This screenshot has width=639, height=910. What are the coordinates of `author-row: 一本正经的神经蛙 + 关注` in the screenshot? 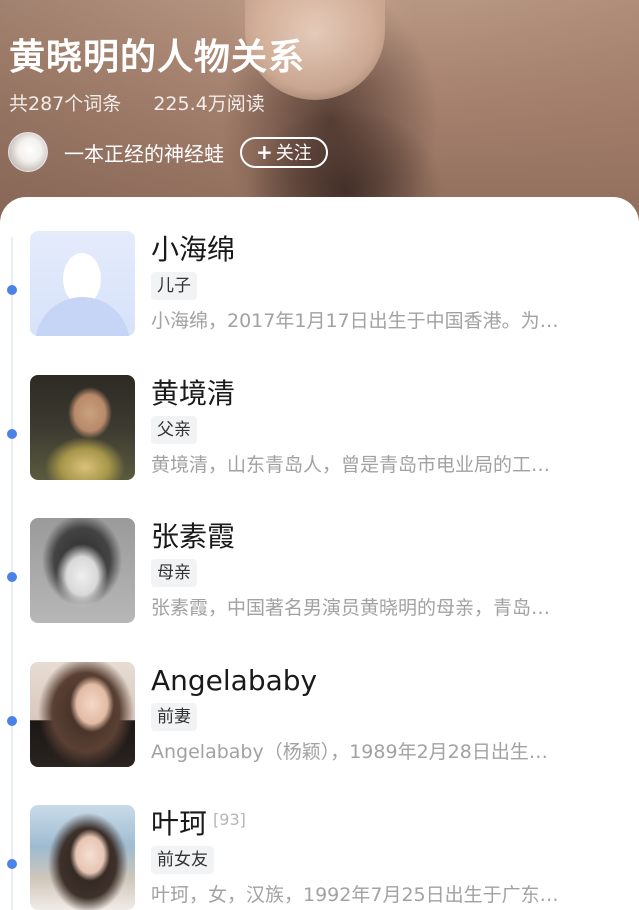 It's located at (168, 152).